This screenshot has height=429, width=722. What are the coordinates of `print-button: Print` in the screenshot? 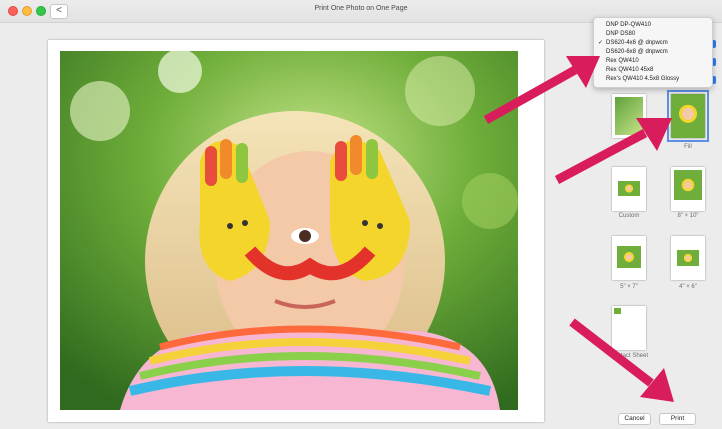 It's located at (677, 419).